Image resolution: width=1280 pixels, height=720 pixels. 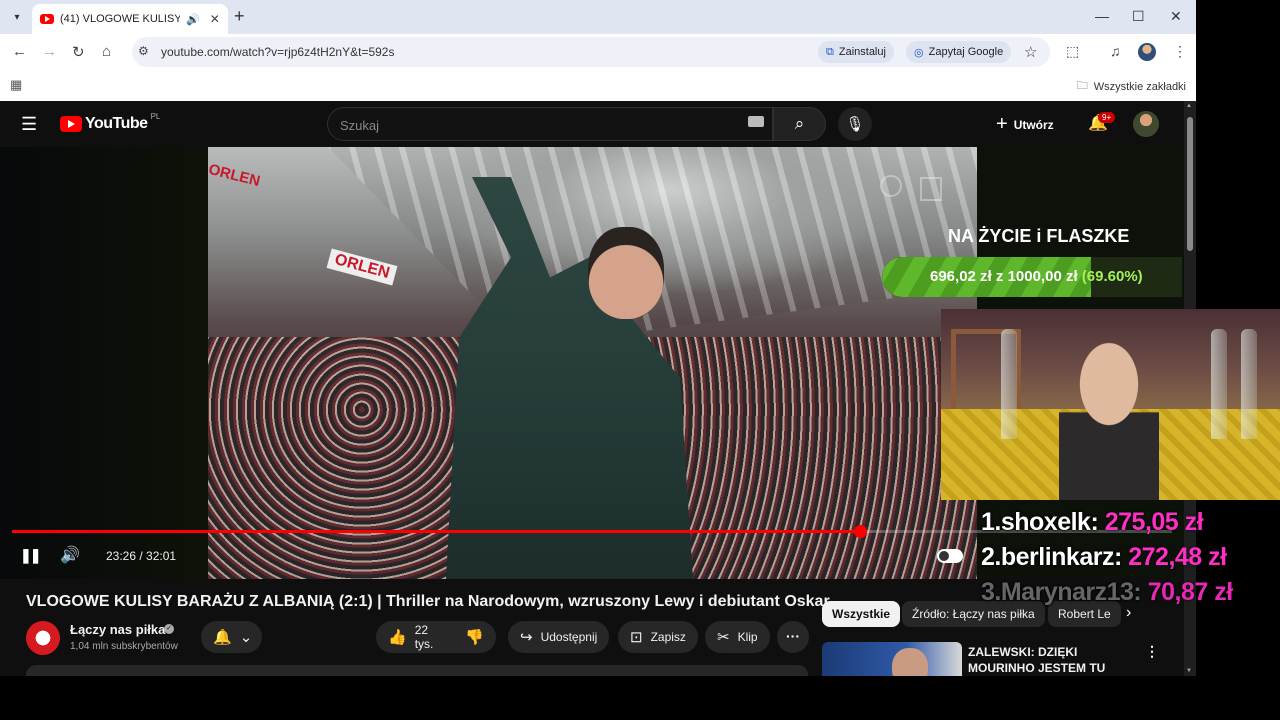 I want to click on youtube-logo: YouTube PL, so click(x=110, y=122).